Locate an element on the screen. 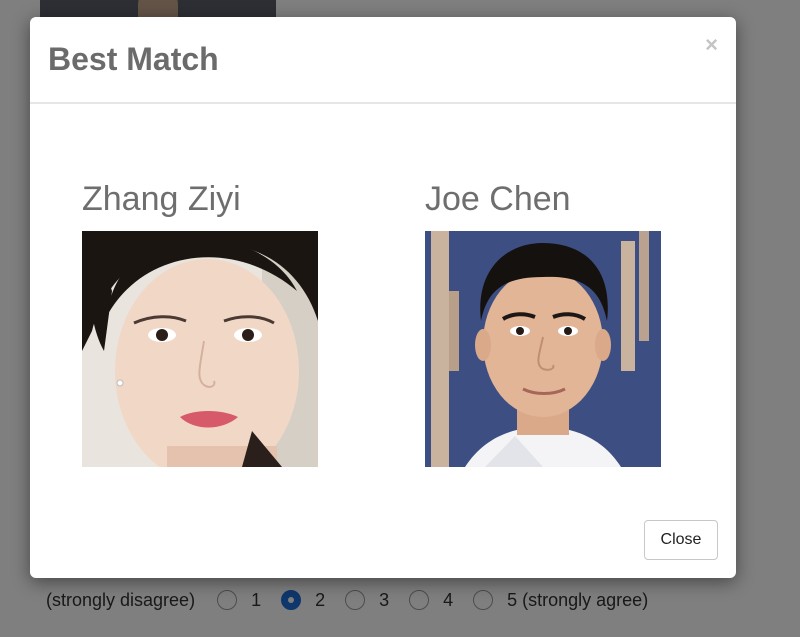  match-card-right: Joe Chen is located at coordinates (545, 322).